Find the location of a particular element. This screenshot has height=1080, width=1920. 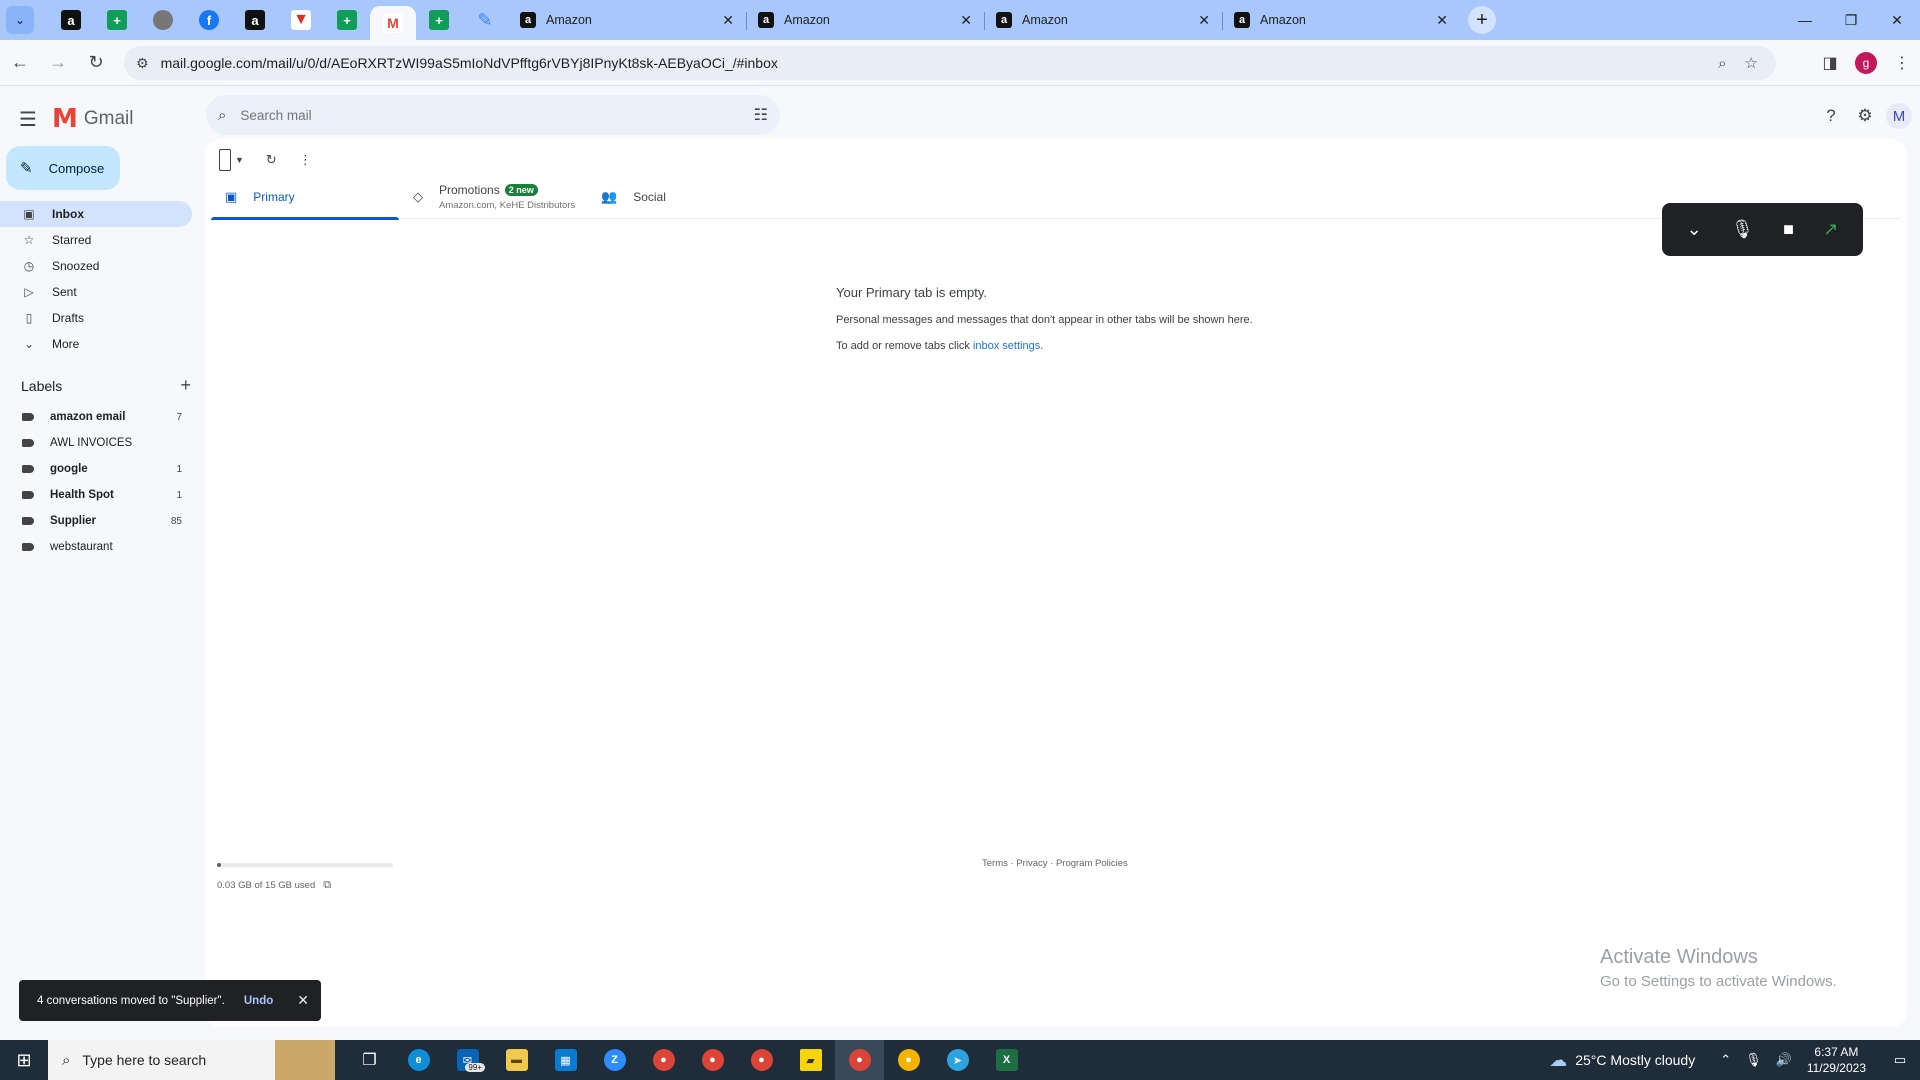

select-all-checkbox is located at coordinates (225, 160).